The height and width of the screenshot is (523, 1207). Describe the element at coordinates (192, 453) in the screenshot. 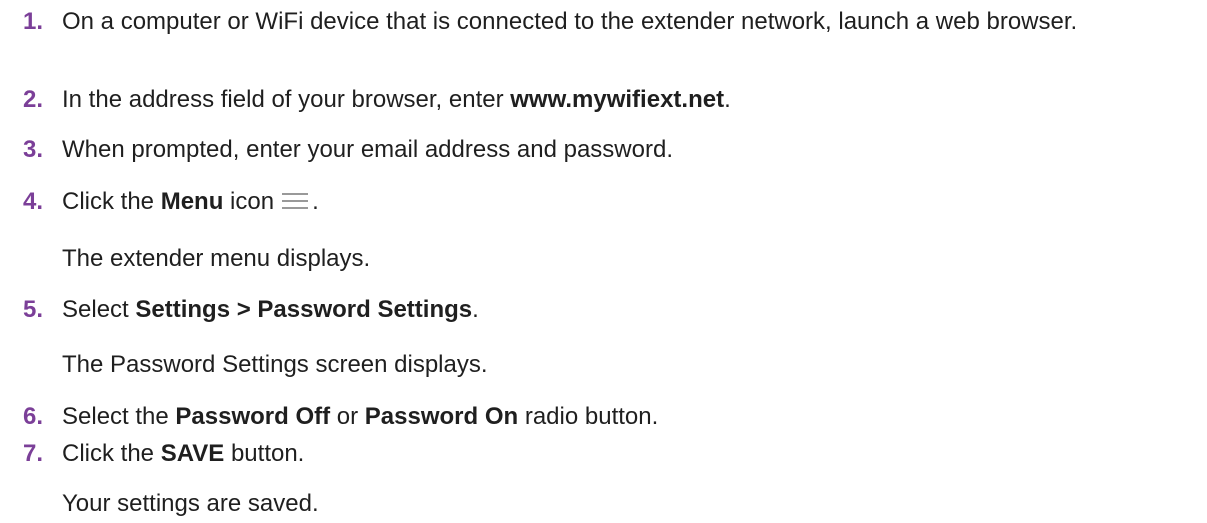

I see `button-label: SAVE` at that location.